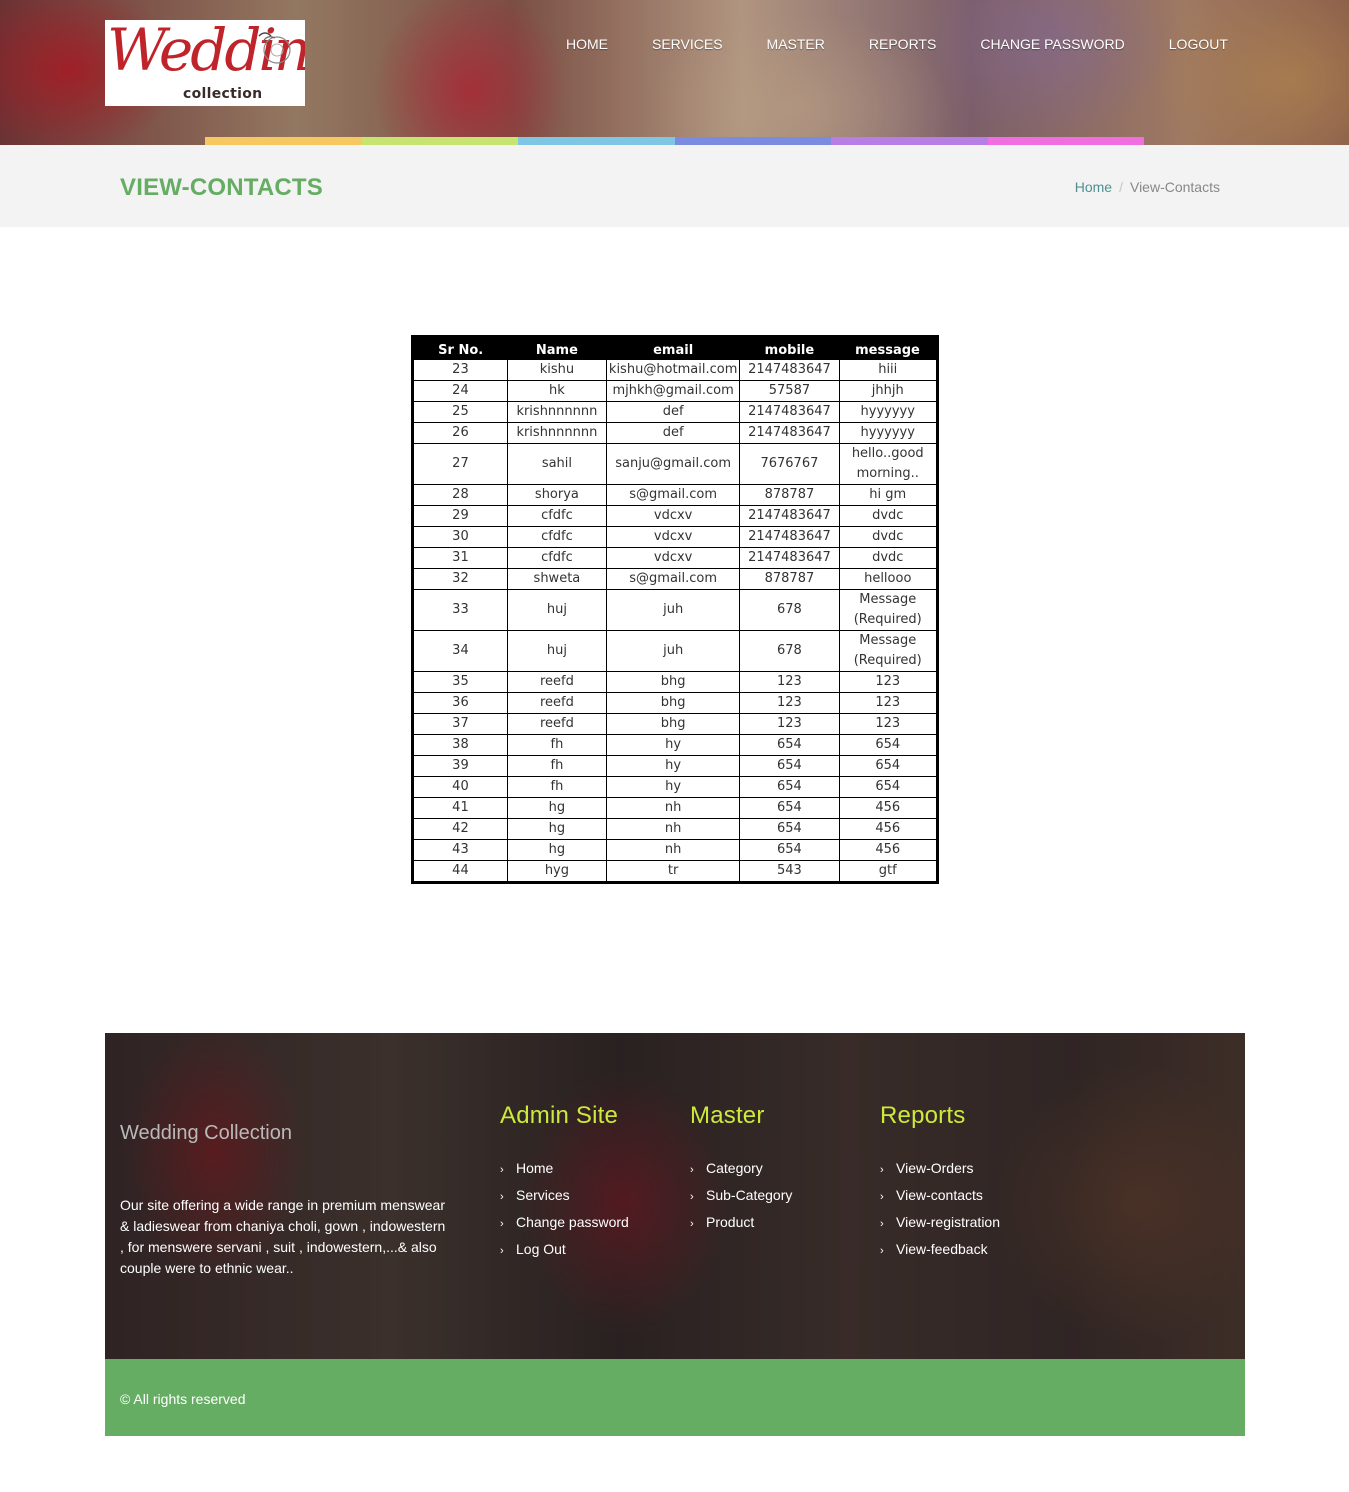 The height and width of the screenshot is (1492, 1349). What do you see at coordinates (675, 412) in the screenshot?
I see `table-row: 25 krishnnnnnn def 2147483647 hyyyyyy` at bounding box center [675, 412].